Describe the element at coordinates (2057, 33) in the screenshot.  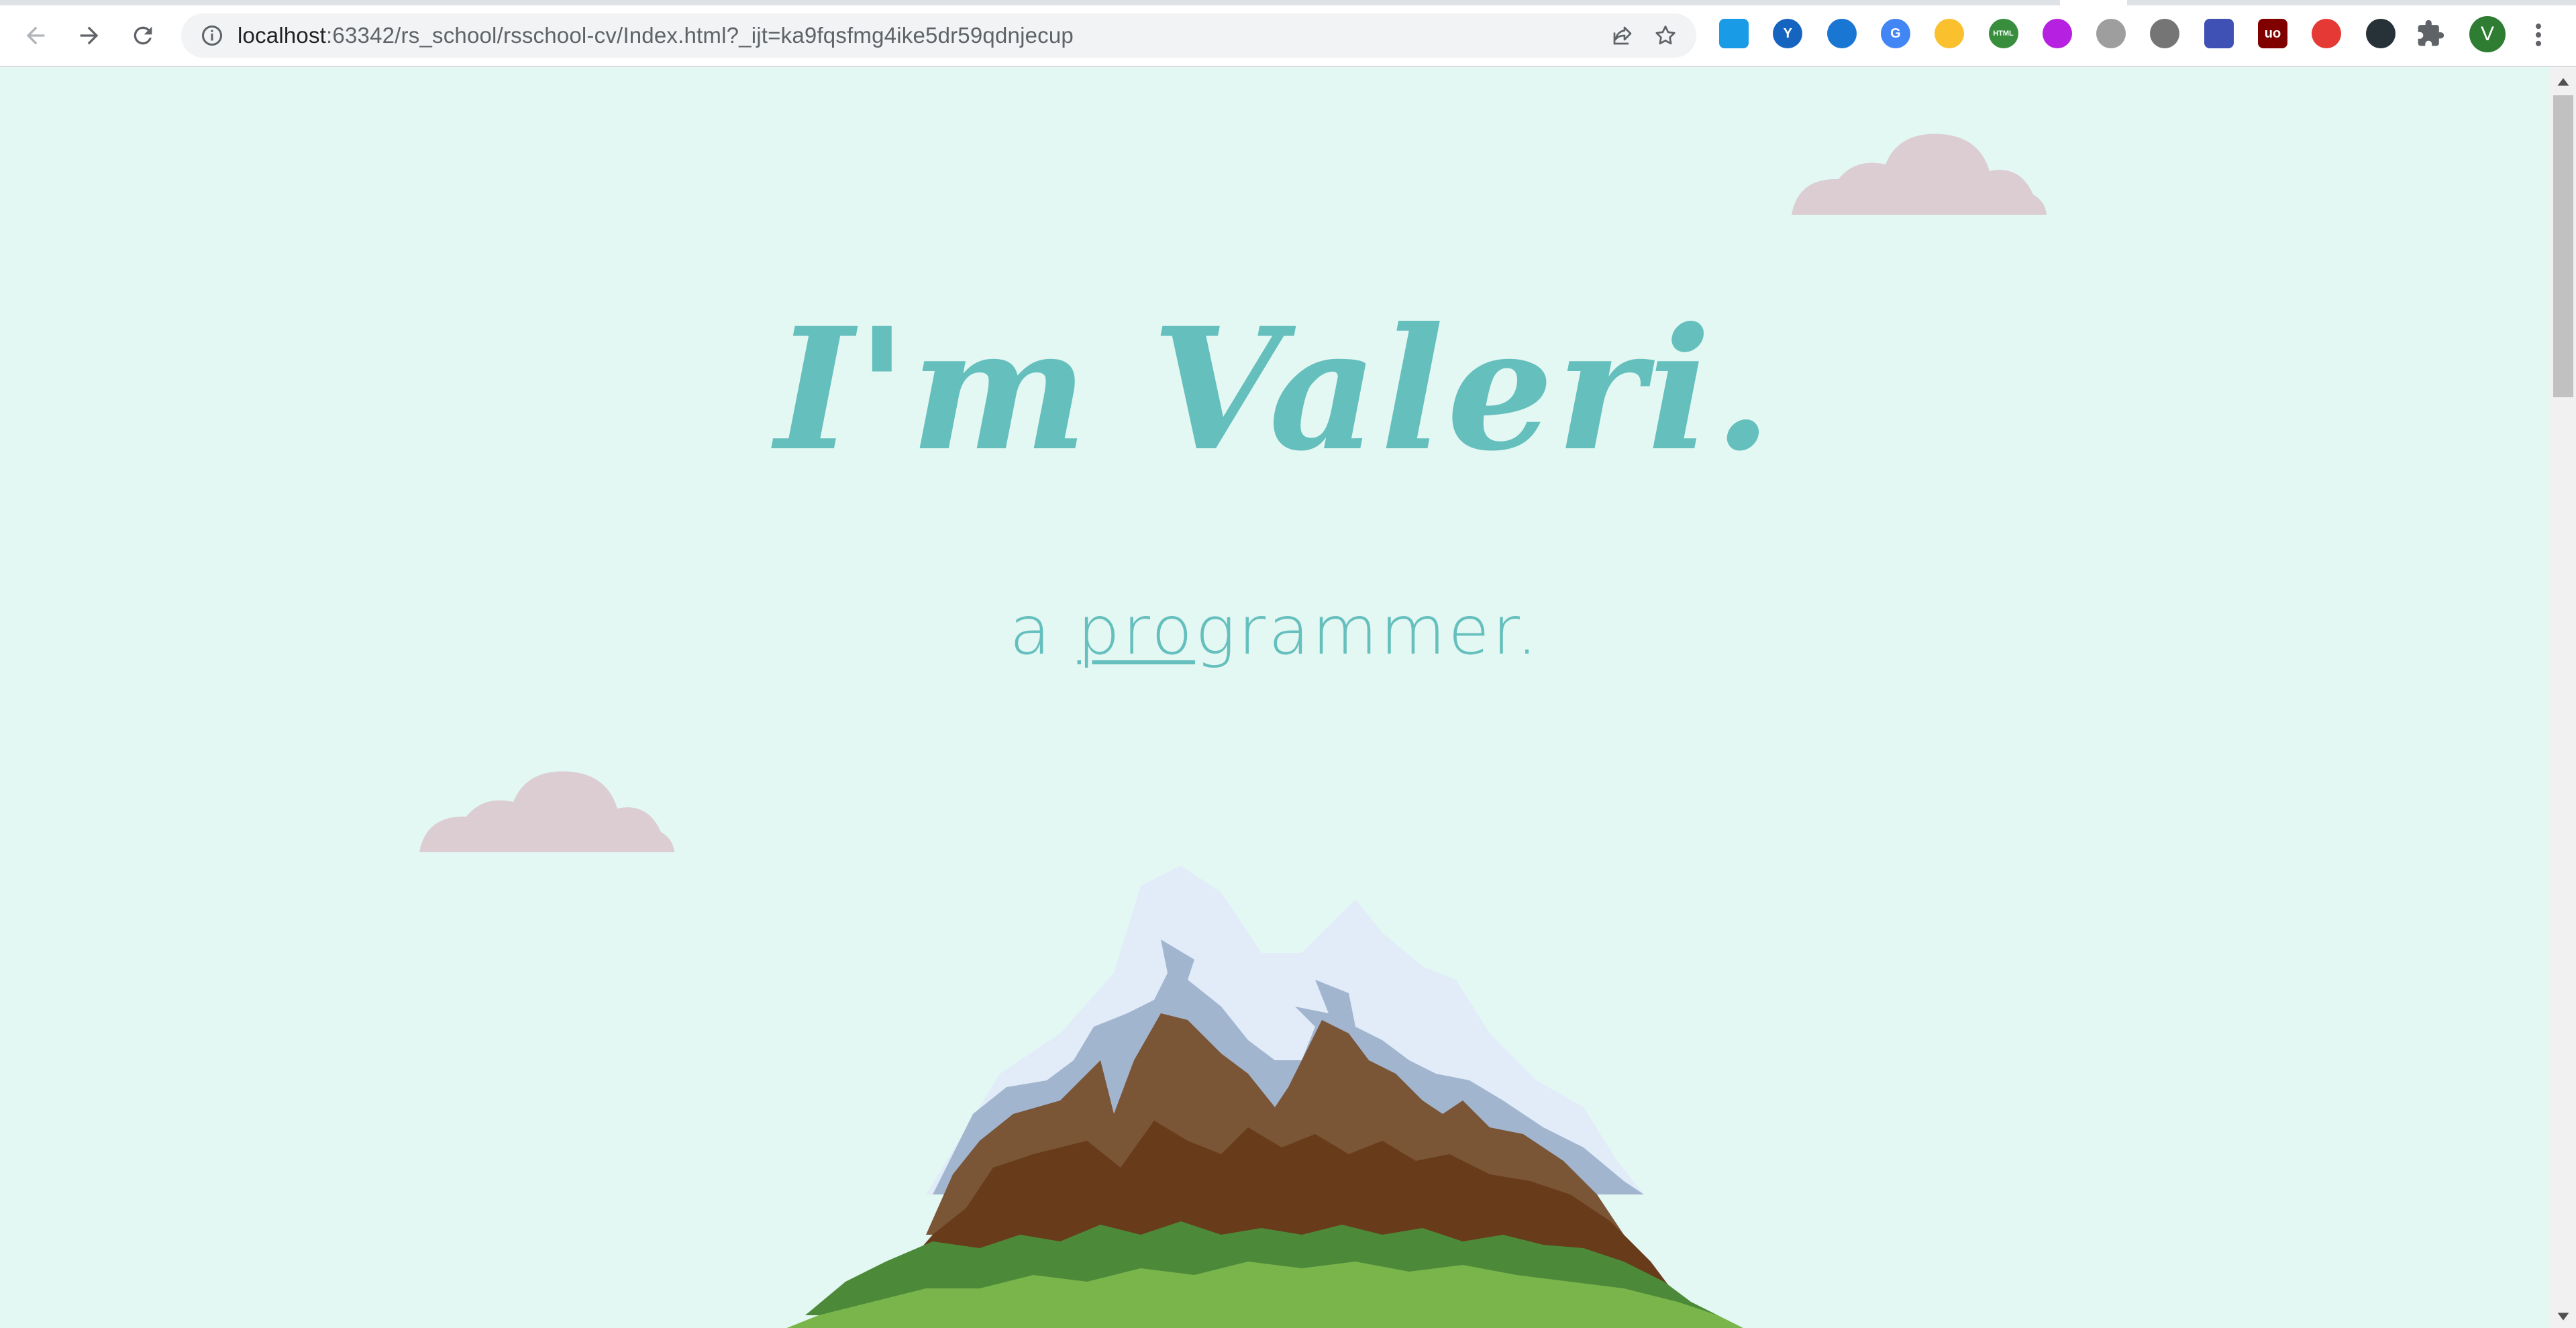
I see `extension-7-icon` at that location.